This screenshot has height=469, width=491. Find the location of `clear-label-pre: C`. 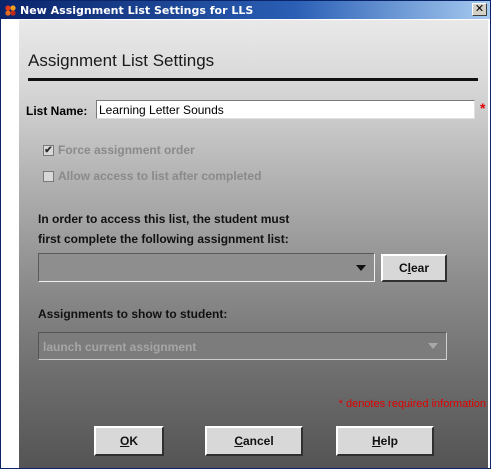

clear-label-pre: C is located at coordinates (403, 268).